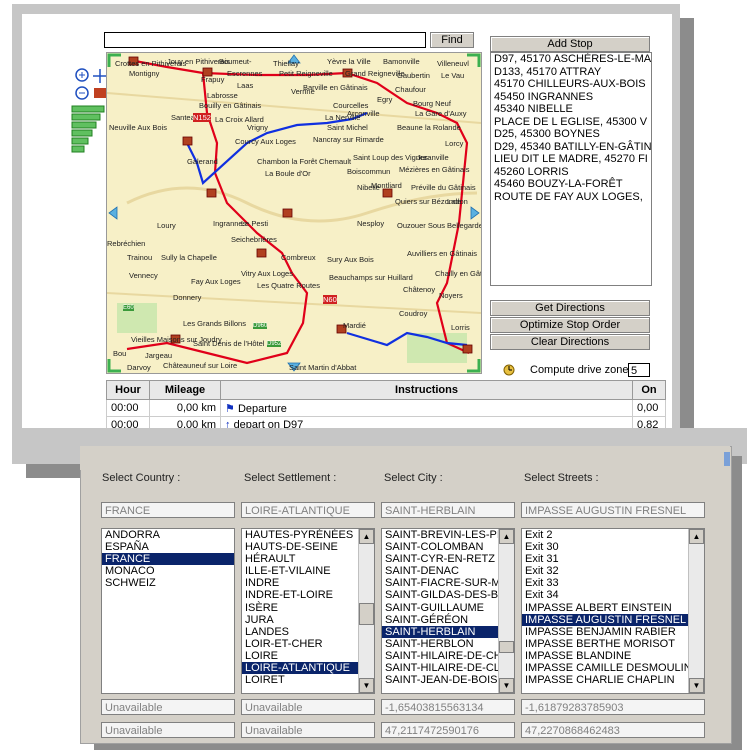 This screenshot has height=755, width=747. Describe the element at coordinates (448, 535) in the screenshot. I see `list-item: SAINT-BREVIN-LES-PIN` at that location.